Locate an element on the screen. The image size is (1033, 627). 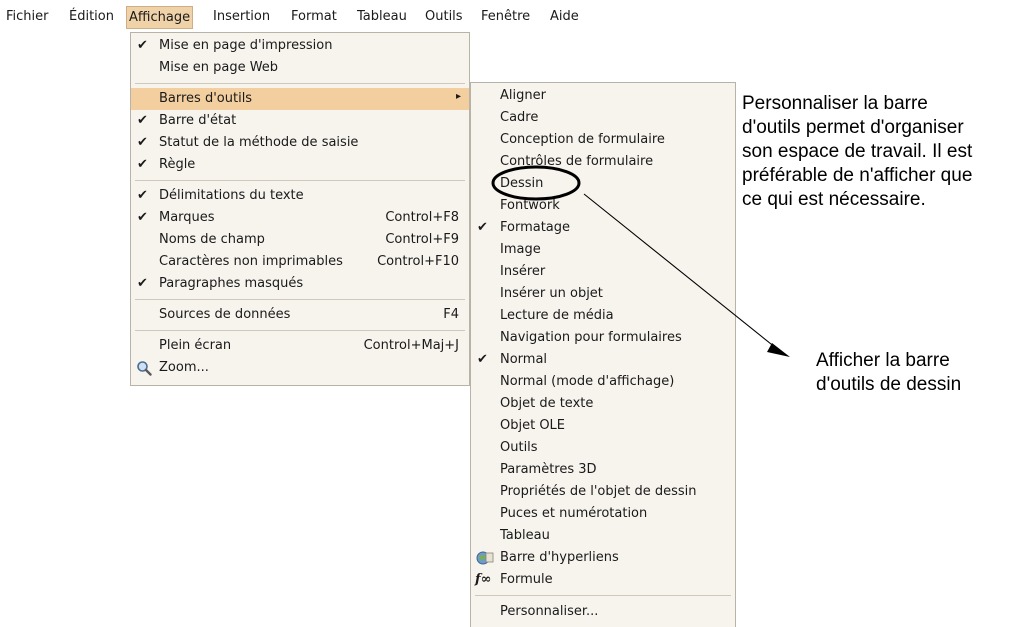
annotation-line: d'outils permet d'organiser is located at coordinates (853, 127).